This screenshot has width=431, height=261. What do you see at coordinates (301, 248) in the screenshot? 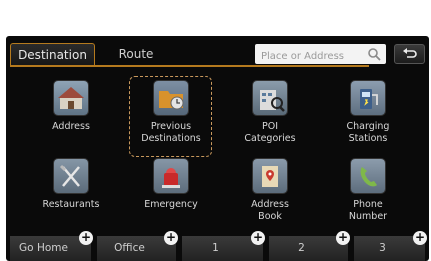
I see `favorite-2-label: 2` at bounding box center [301, 248].